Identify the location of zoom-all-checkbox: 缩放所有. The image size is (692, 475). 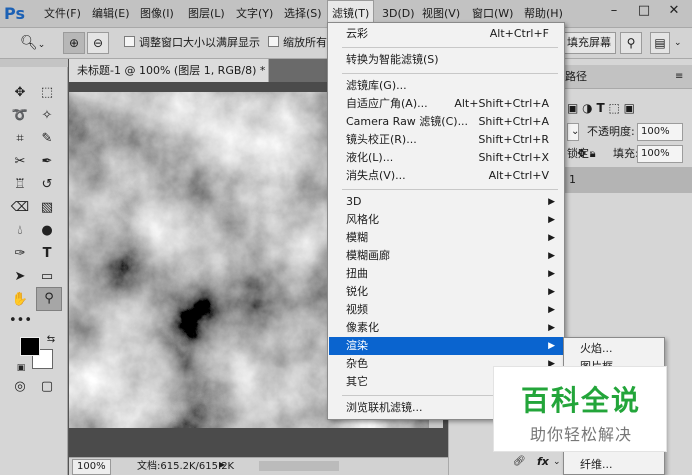
(297, 43).